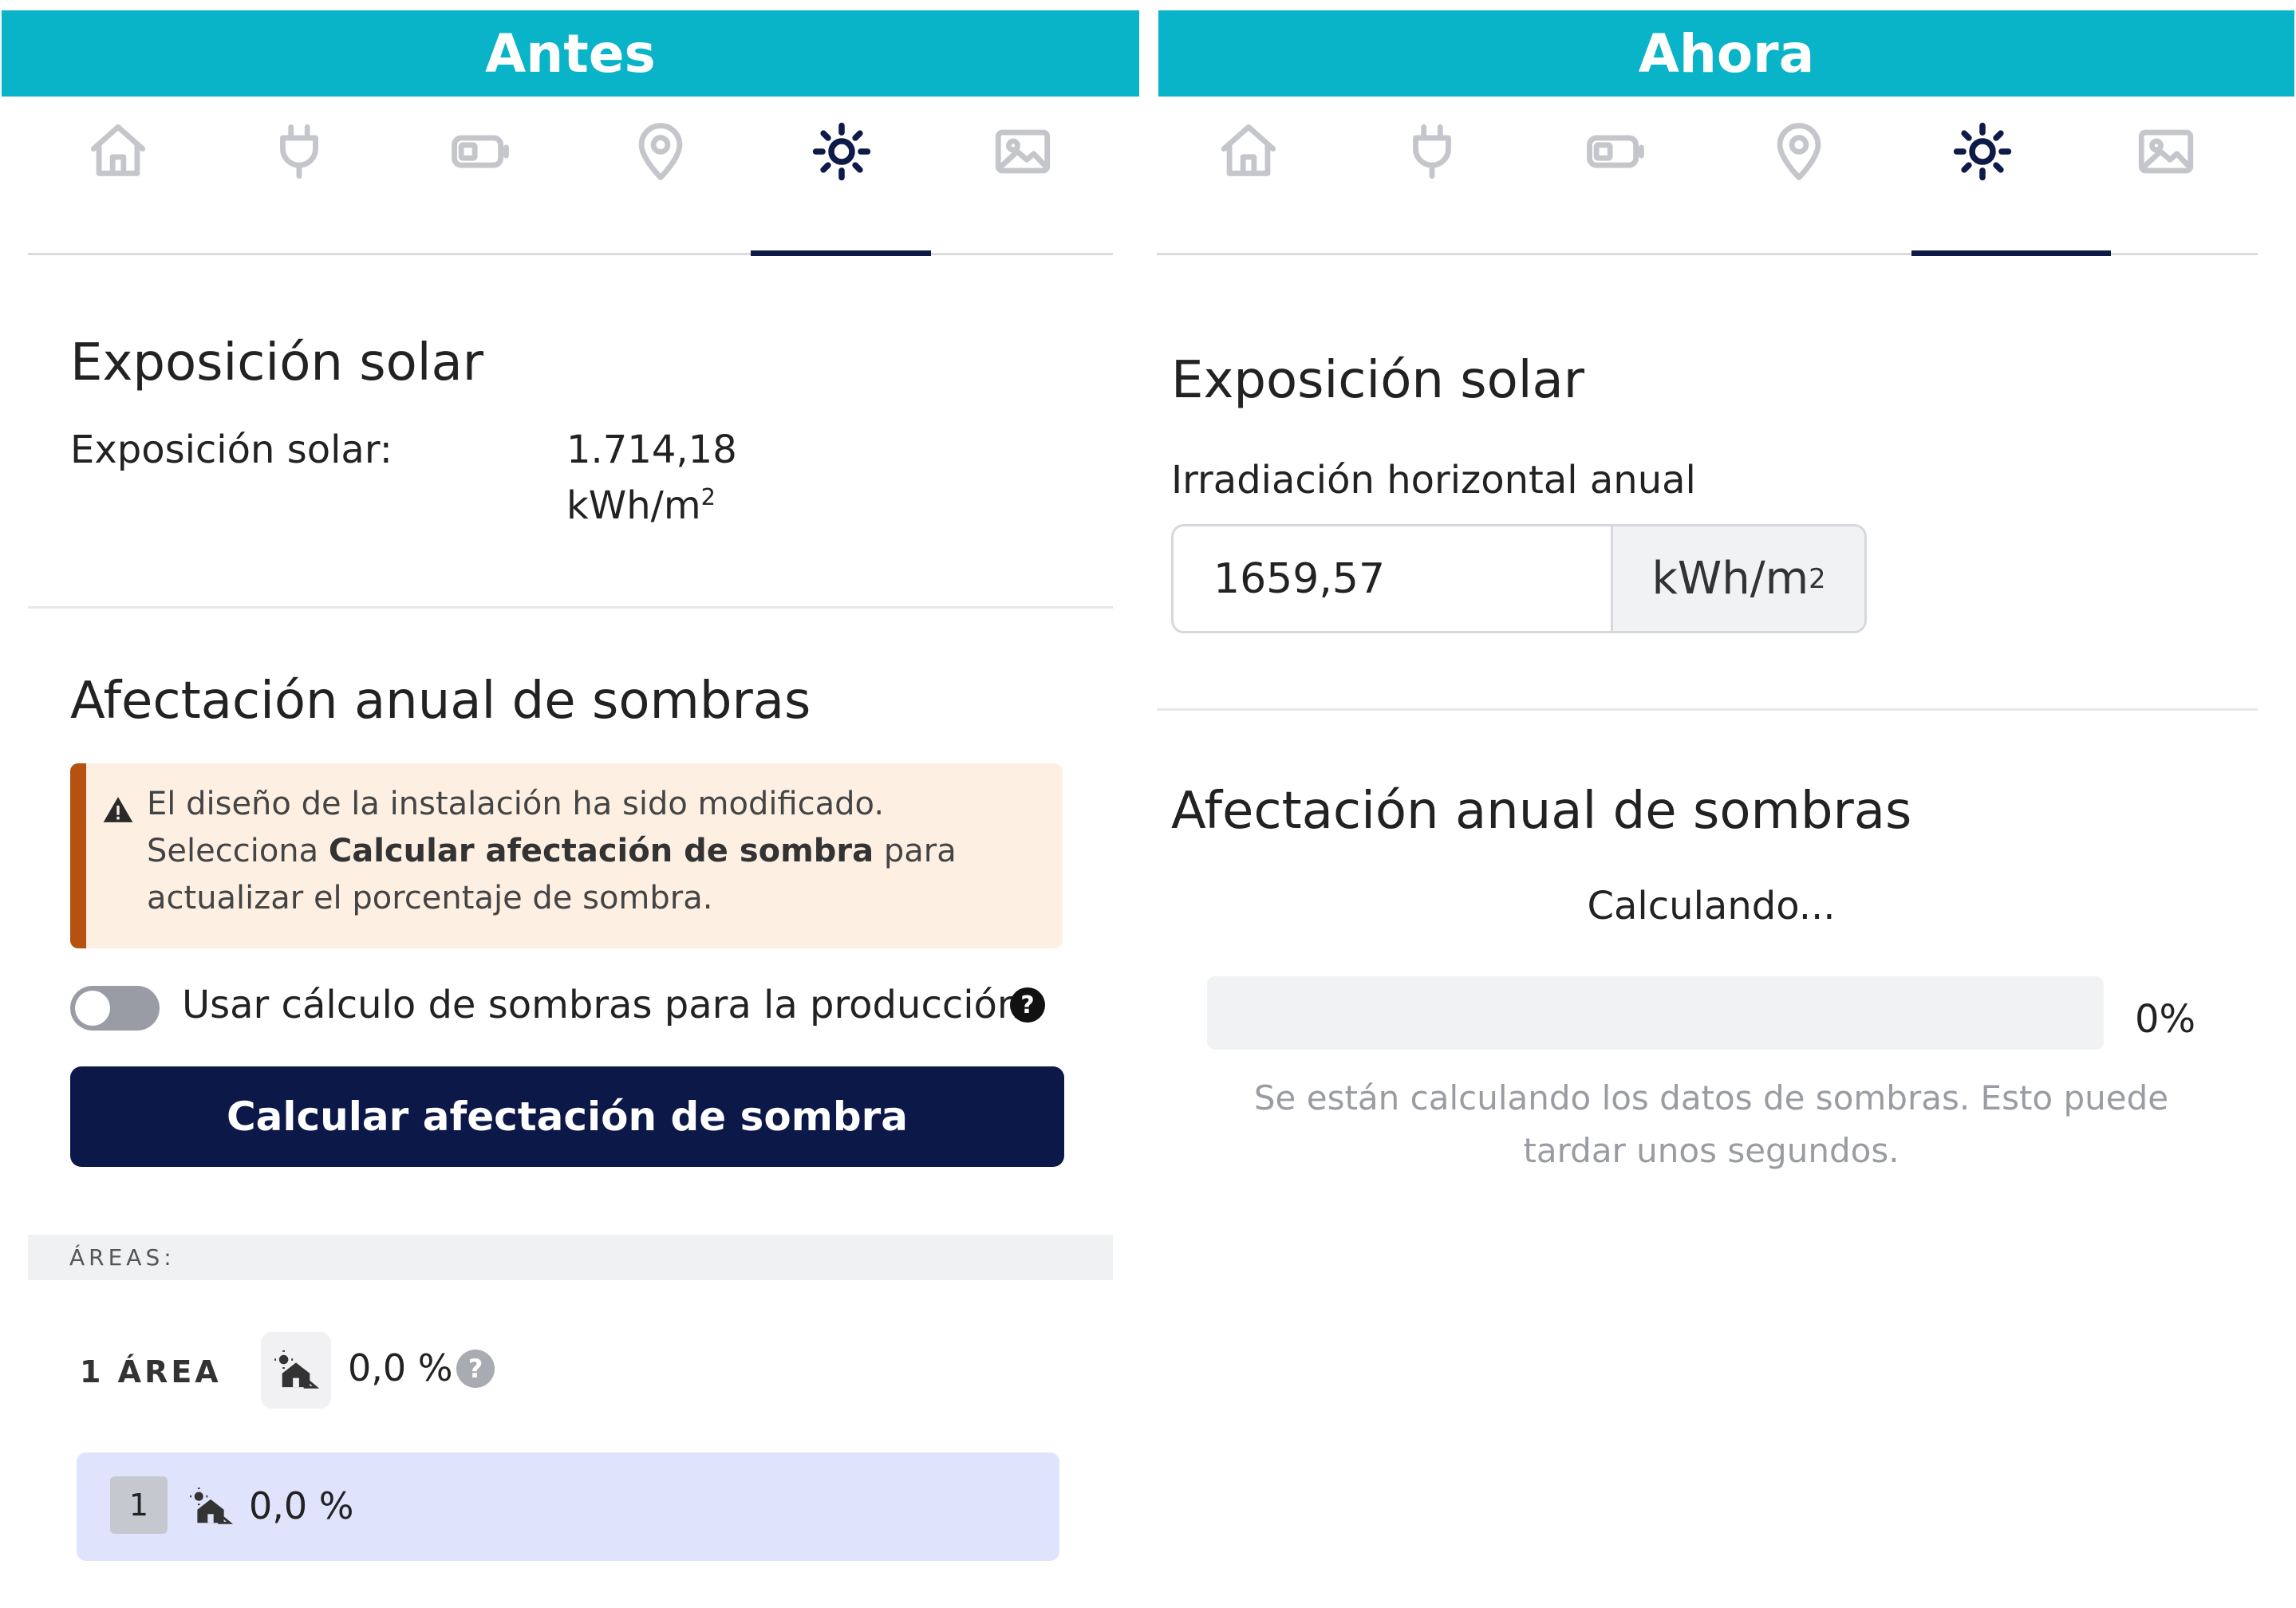  What do you see at coordinates (92, 1009) in the screenshot?
I see `toggle-knob` at bounding box center [92, 1009].